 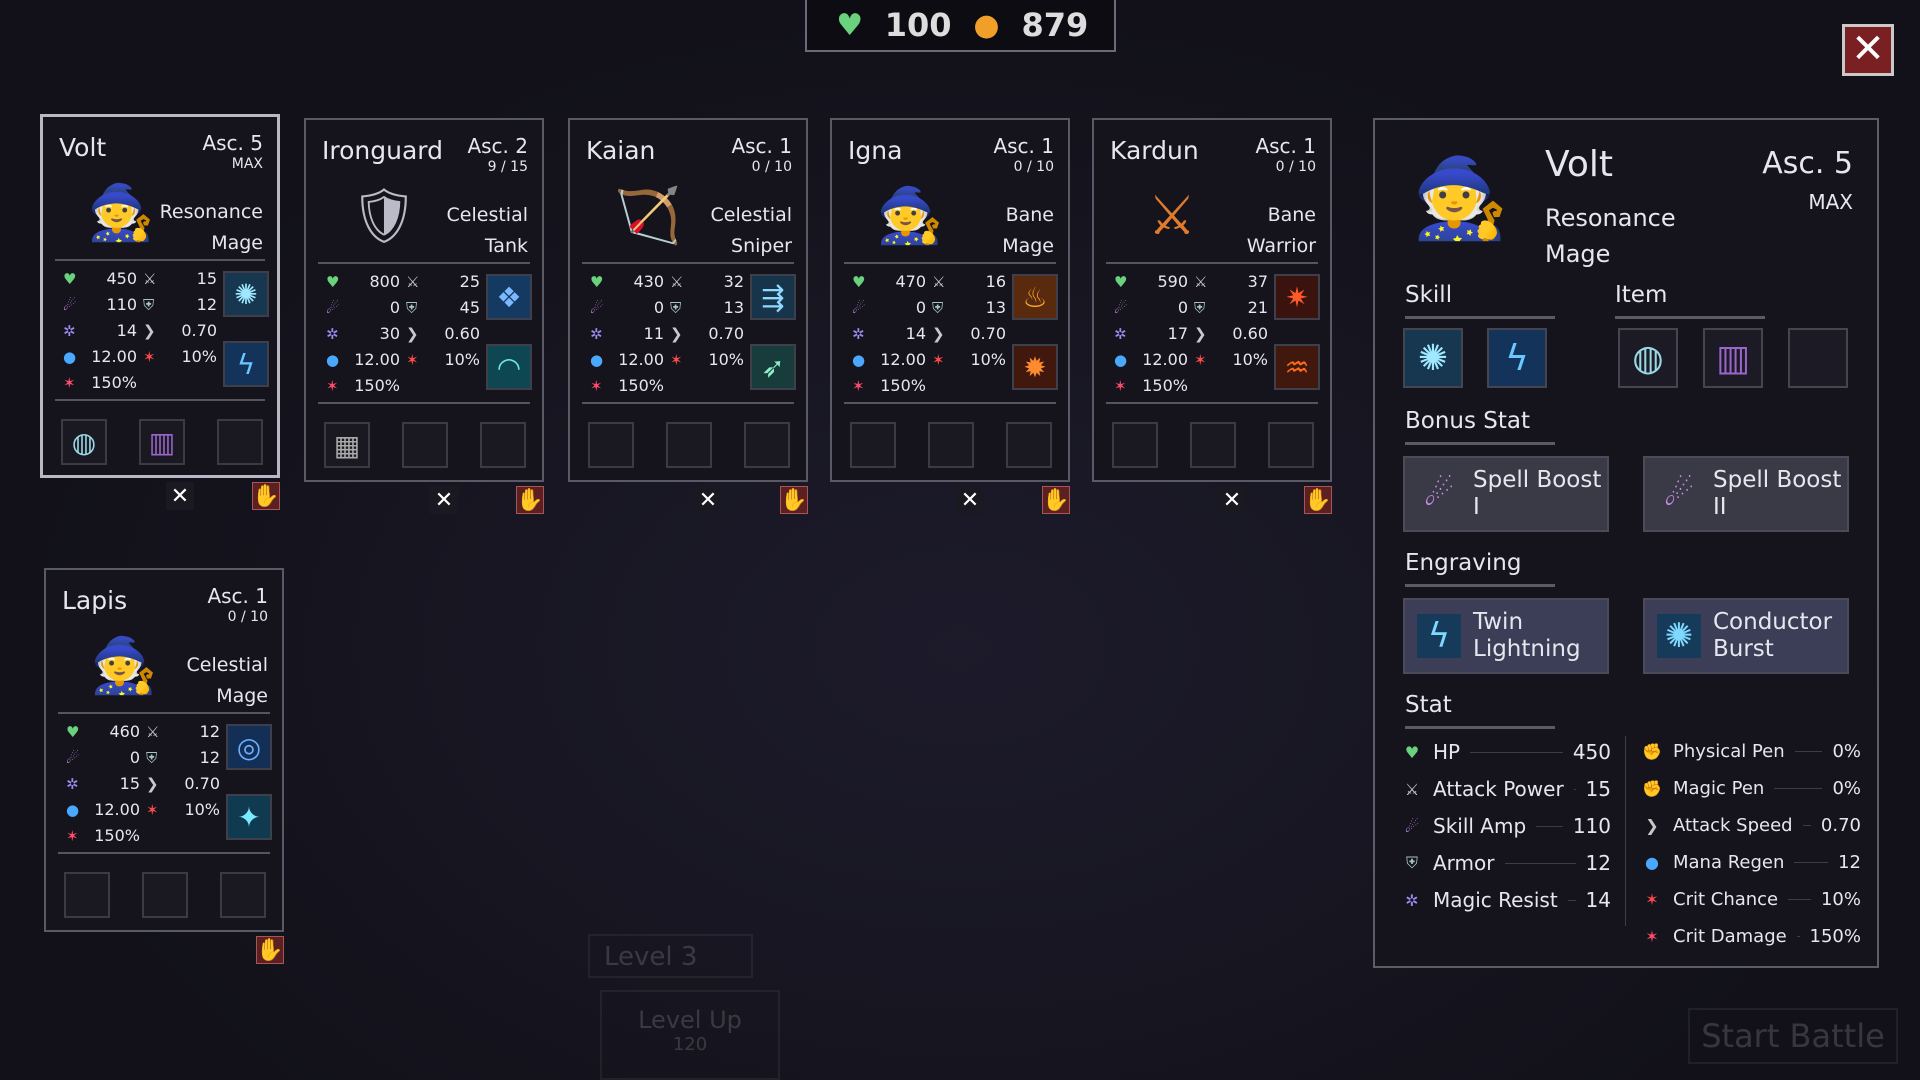 I want to click on crystal-orb-icon: ◍, so click(x=84, y=442).